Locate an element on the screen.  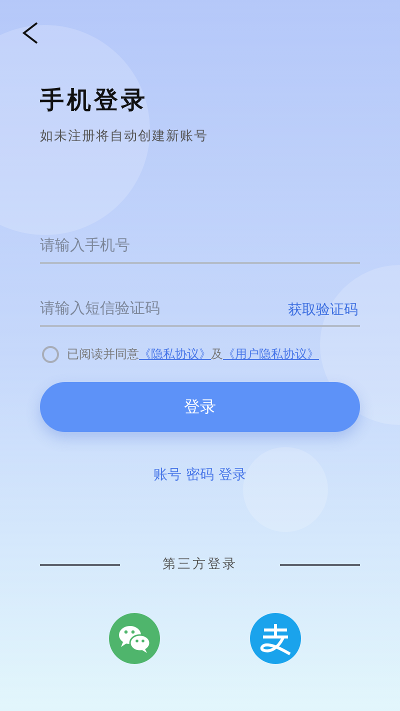
get-code-button: 获取验证码 is located at coordinates (324, 311).